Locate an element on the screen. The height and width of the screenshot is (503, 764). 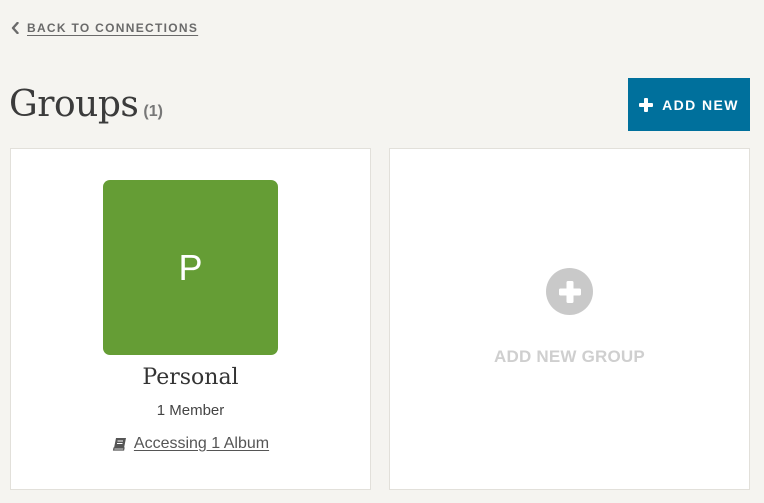
add-new-group-label: ADD NEW GROUP is located at coordinates (569, 356).